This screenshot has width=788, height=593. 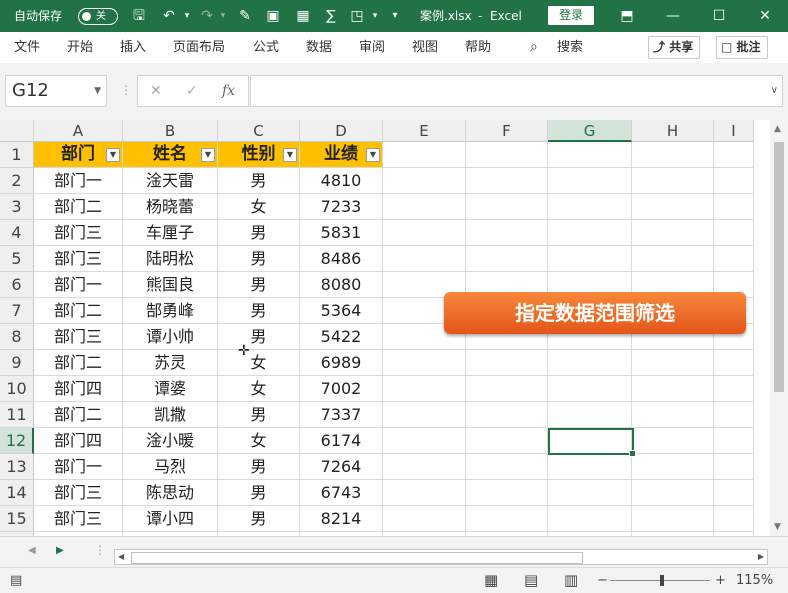 I want to click on row-header-6: 6, so click(x=17, y=285).